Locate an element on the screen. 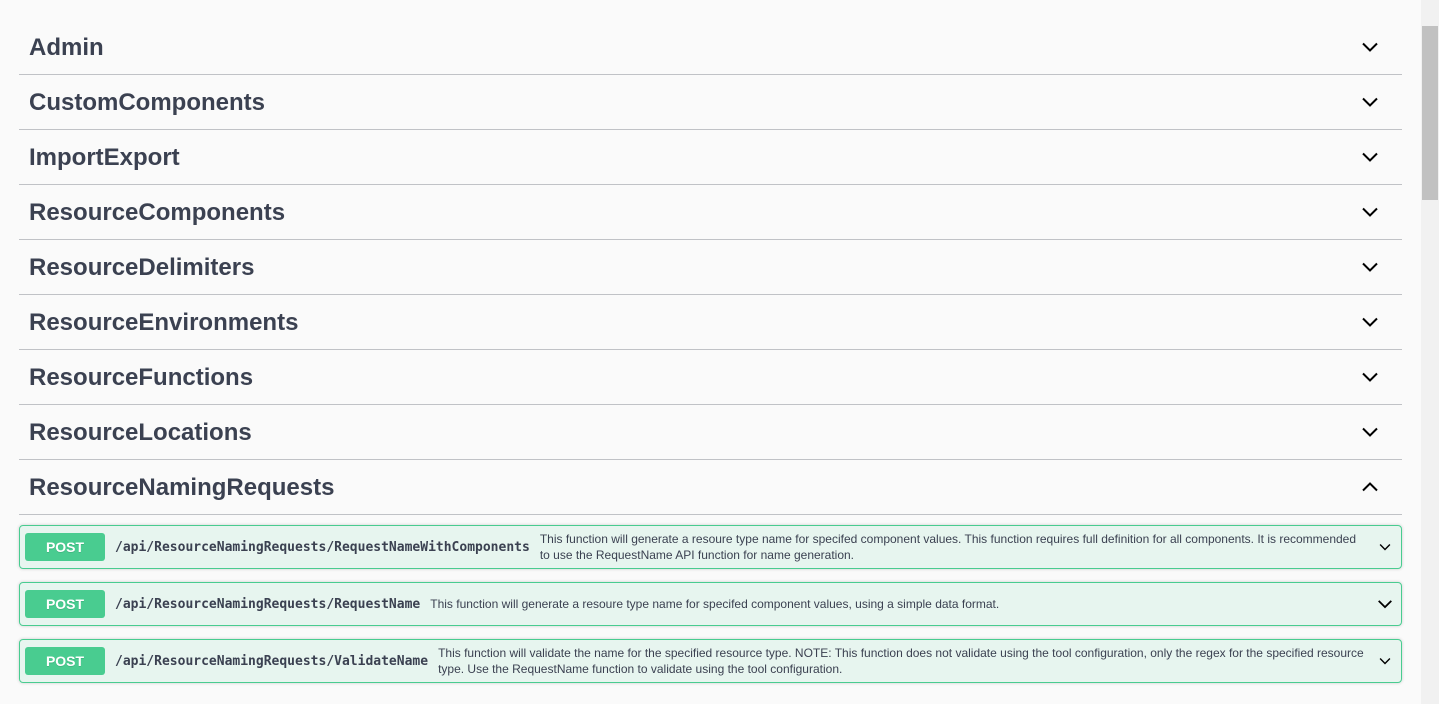  tag-section-resourcenamingrequests: ResourceNamingRequests is located at coordinates (710, 487).